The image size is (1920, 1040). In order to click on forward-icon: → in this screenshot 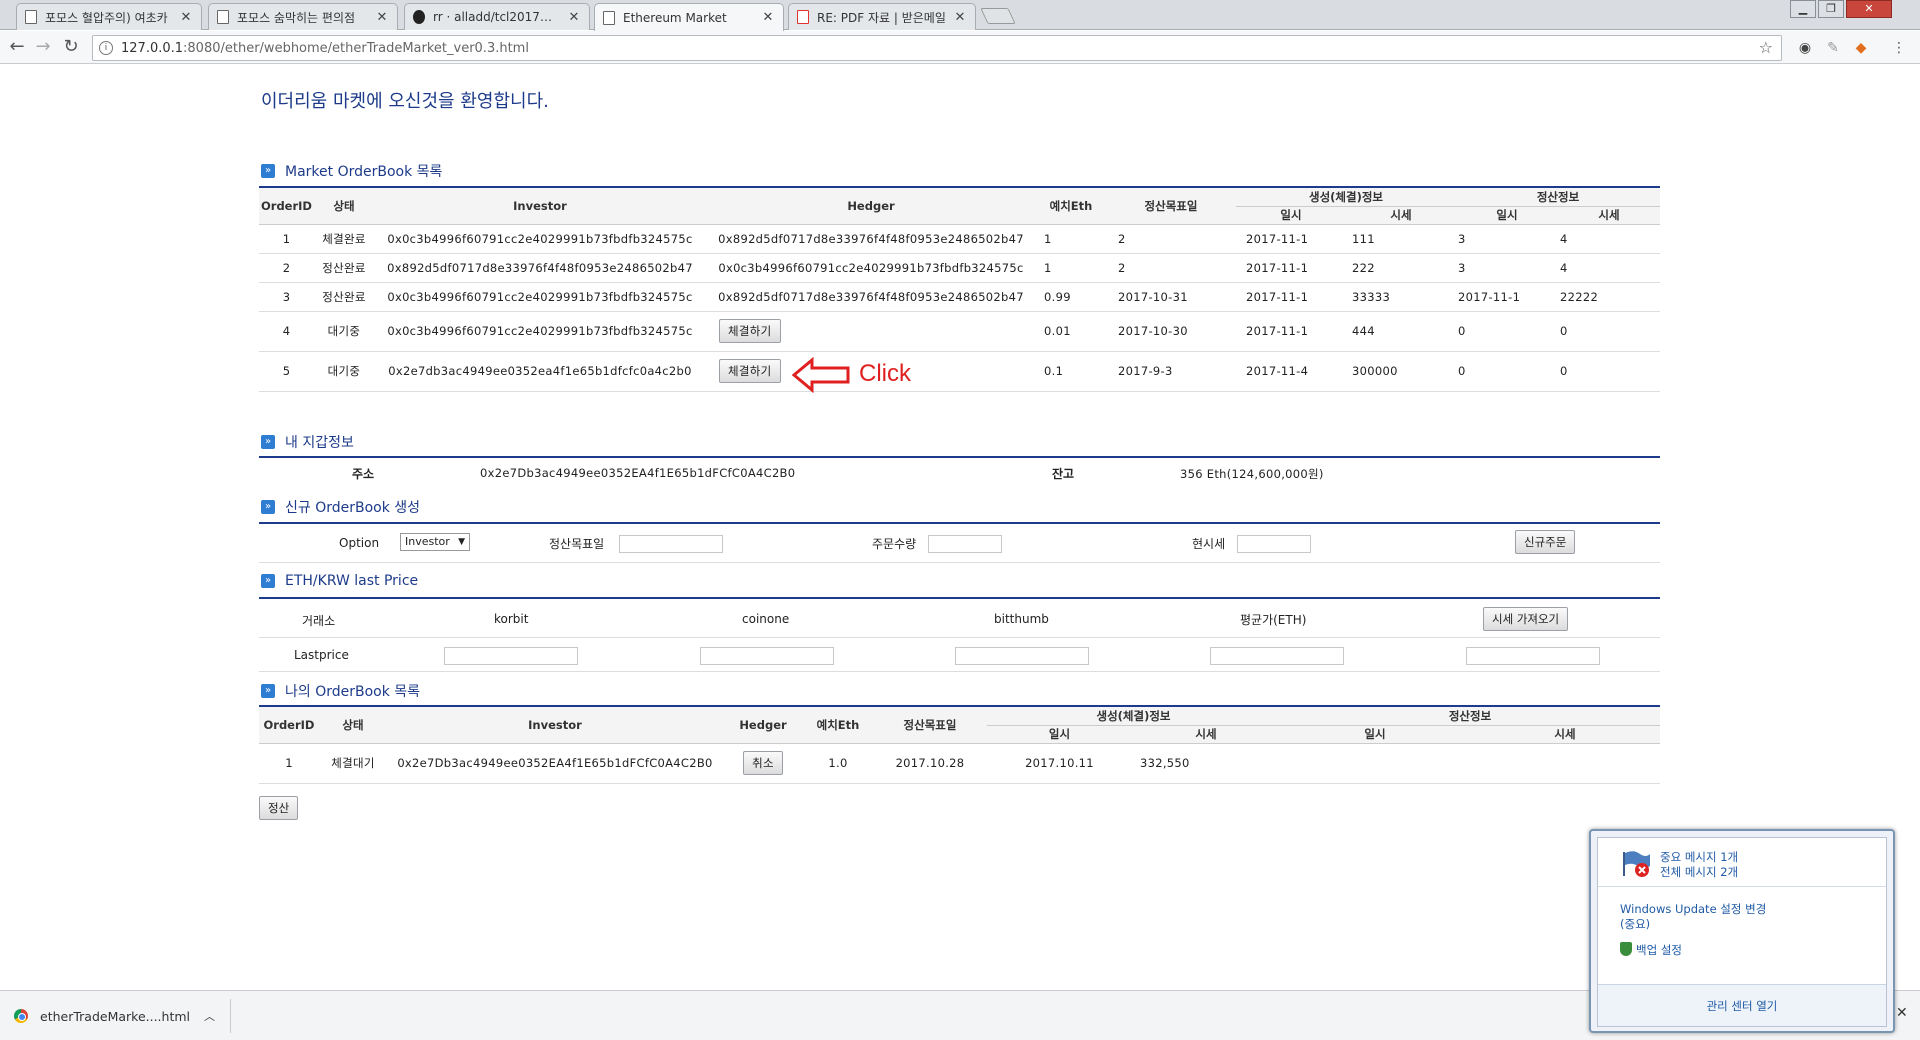, I will do `click(43, 48)`.